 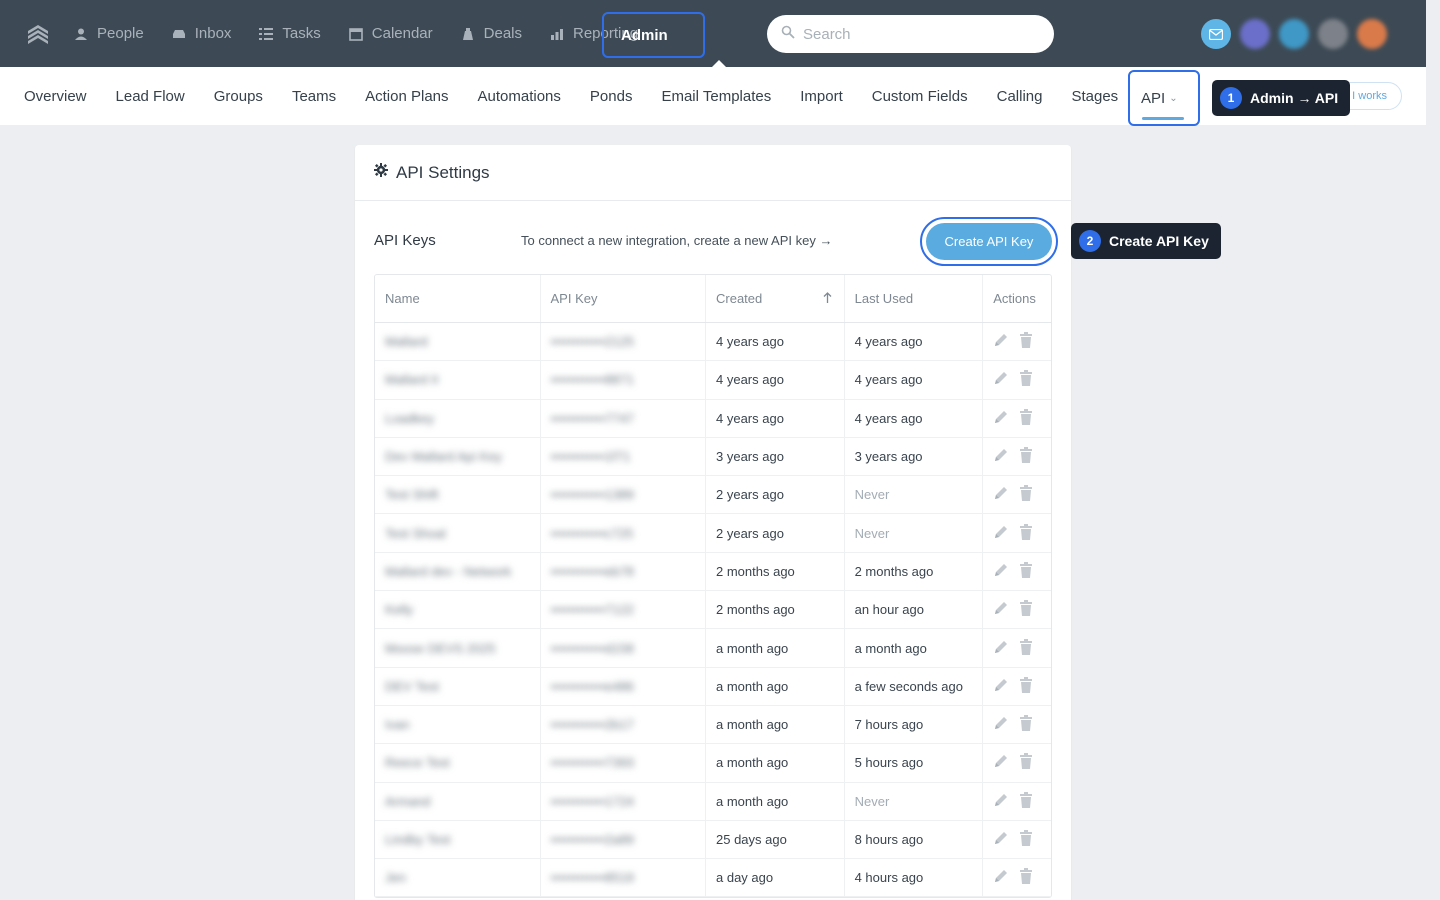 What do you see at coordinates (395, 878) in the screenshot?
I see `key-name: Jen` at bounding box center [395, 878].